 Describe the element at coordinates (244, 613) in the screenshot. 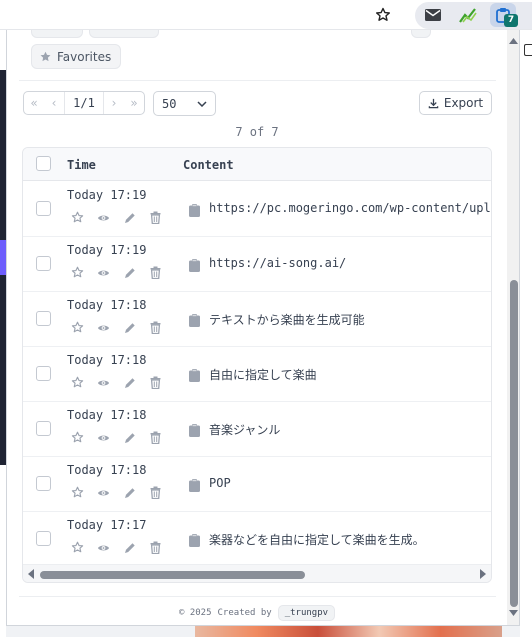

I see `created-by-label: Created by` at that location.